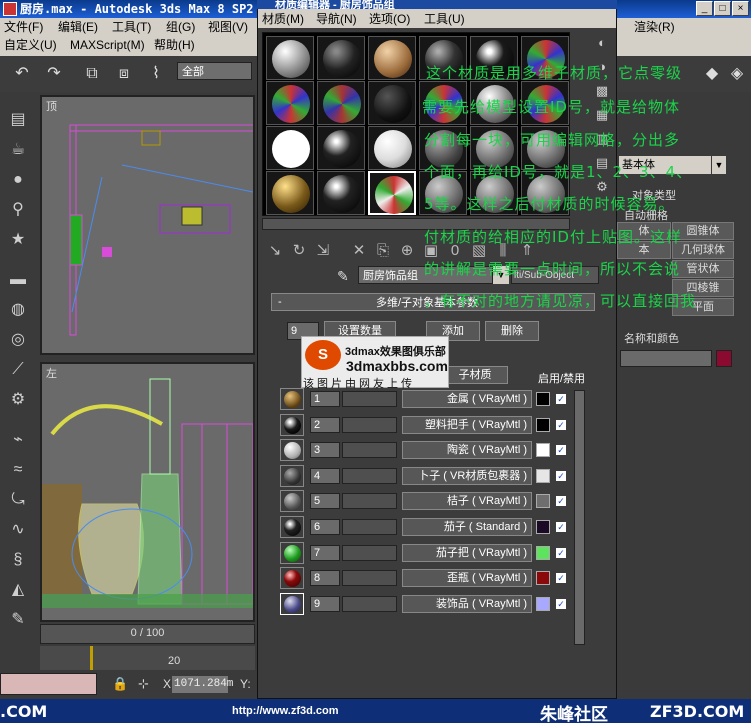 The image size is (751, 723). I want to click on shape-icon: ◭, so click(18, 590).